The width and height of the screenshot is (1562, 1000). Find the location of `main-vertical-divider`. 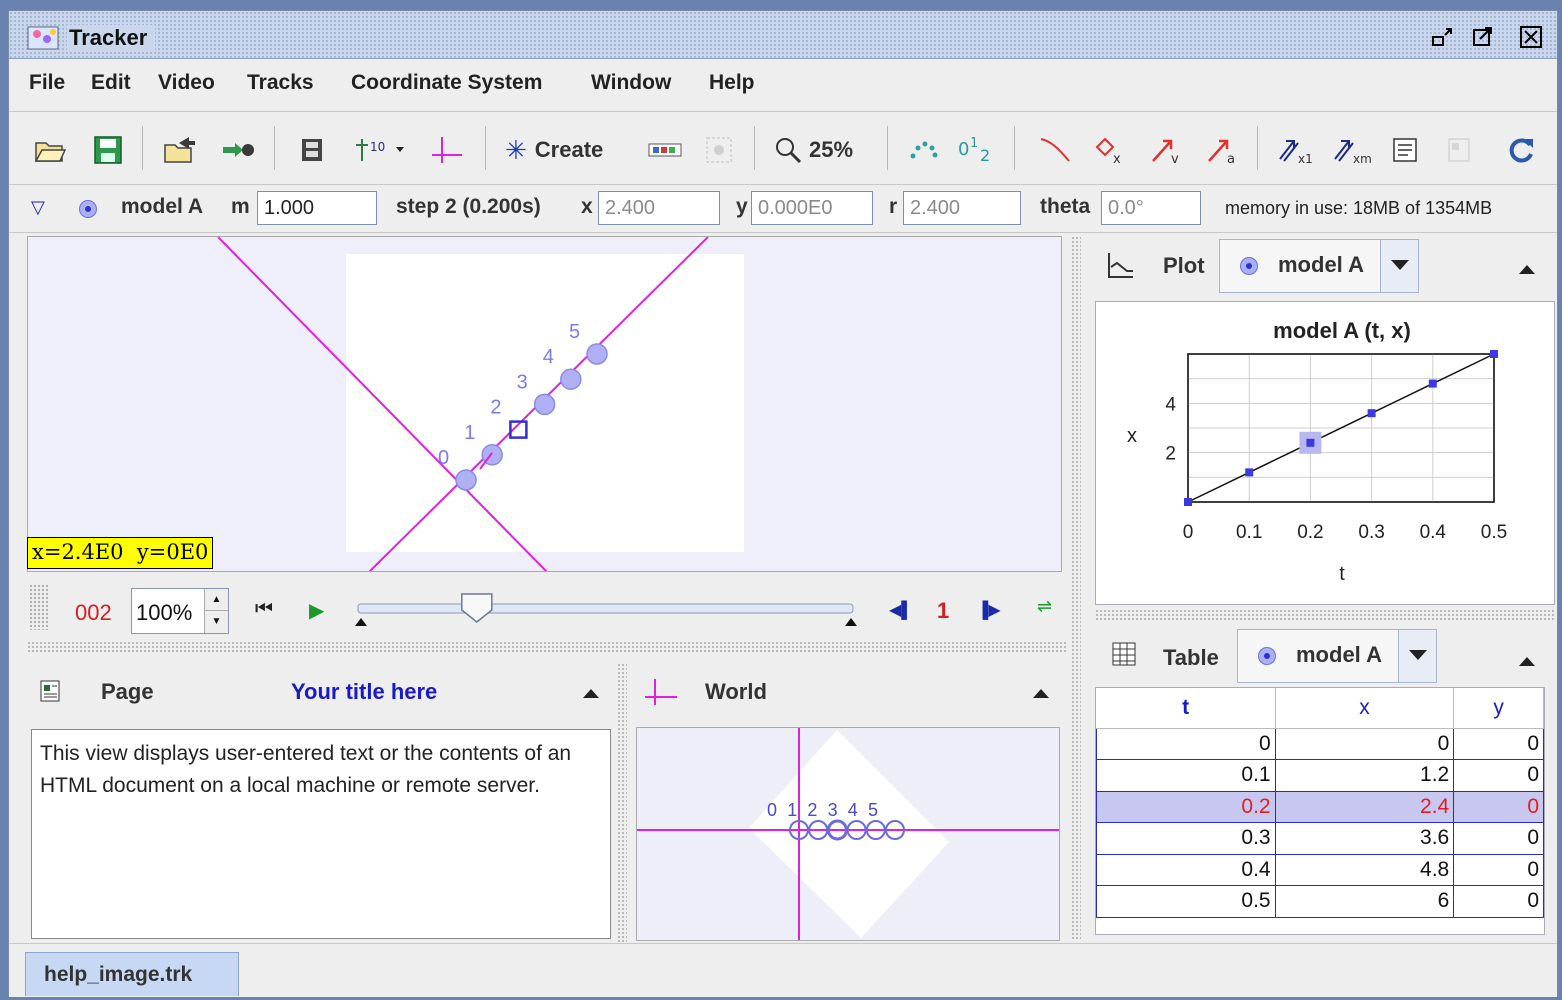

main-vertical-divider is located at coordinates (1076, 588).